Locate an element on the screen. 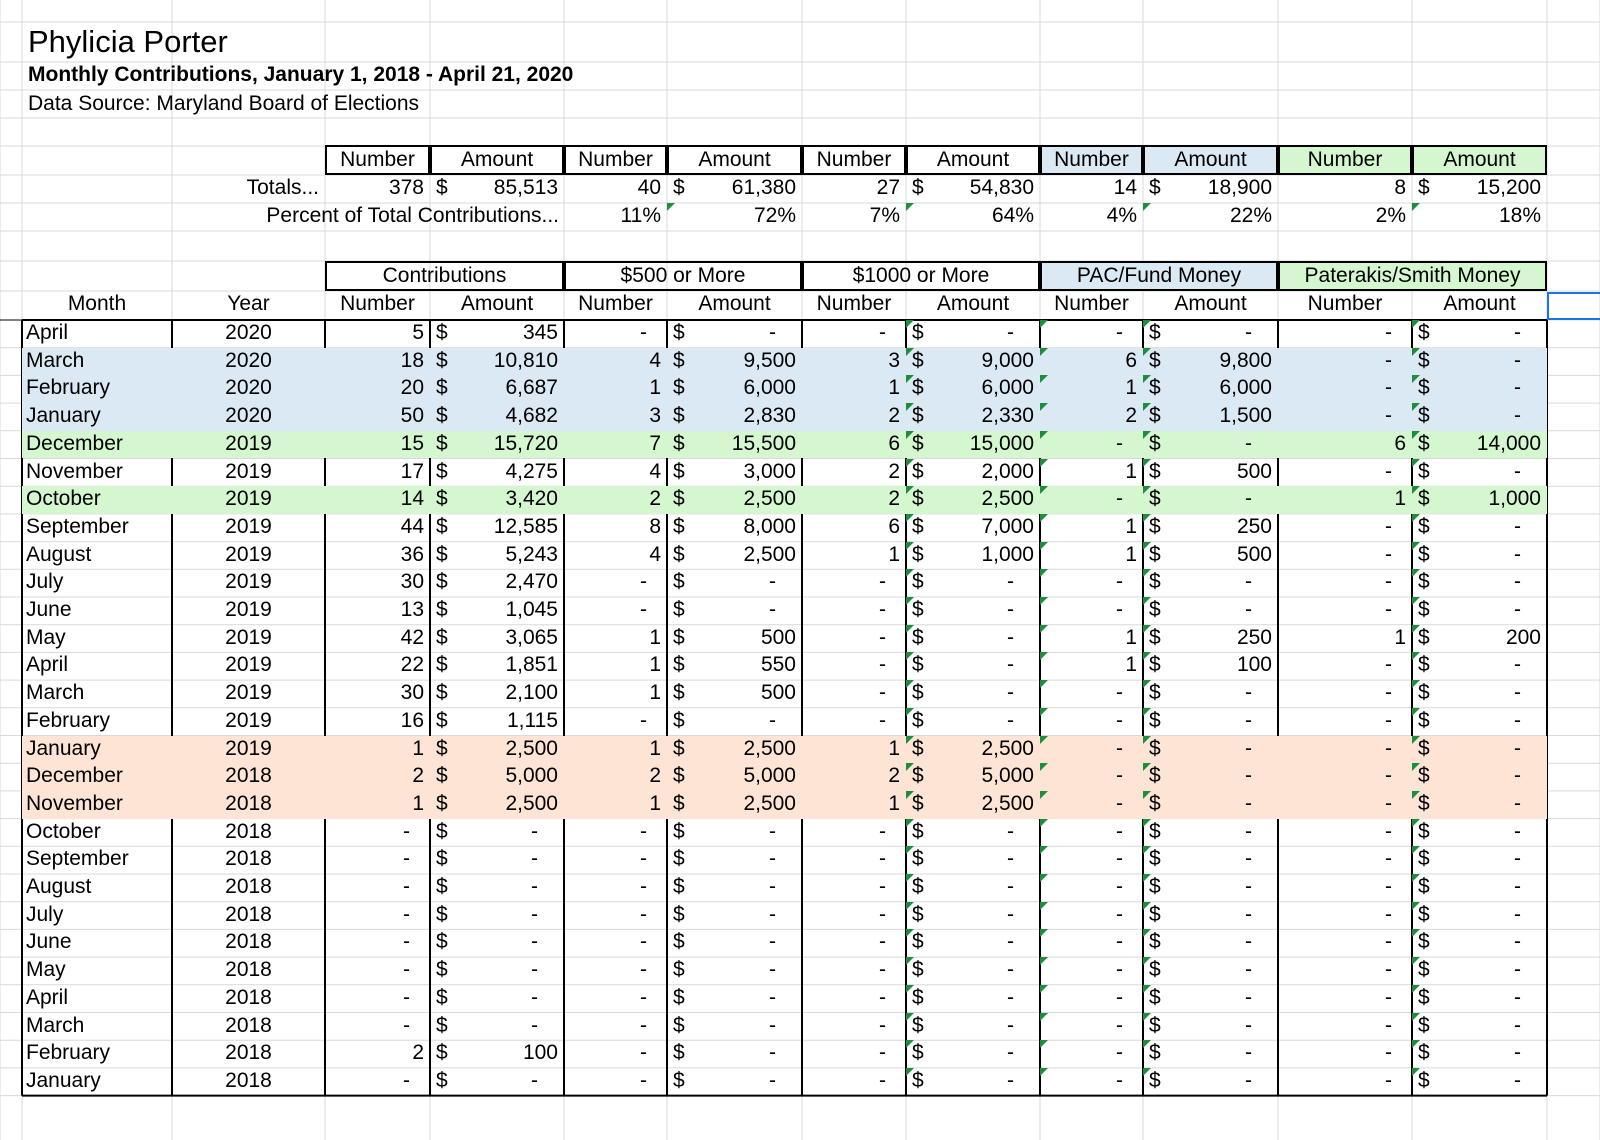 Image resolution: width=1600 pixels, height=1140 pixels. month-cell: October is located at coordinates (97, 833).